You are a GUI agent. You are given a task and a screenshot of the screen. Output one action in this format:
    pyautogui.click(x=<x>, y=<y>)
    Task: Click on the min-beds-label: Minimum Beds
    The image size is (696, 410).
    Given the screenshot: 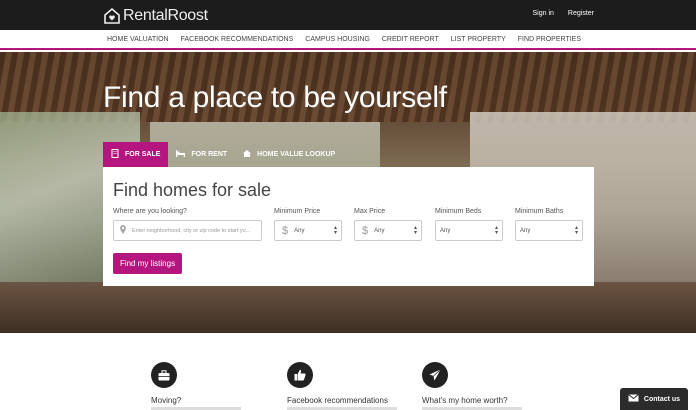 What is the action you would take?
    pyautogui.click(x=458, y=211)
    